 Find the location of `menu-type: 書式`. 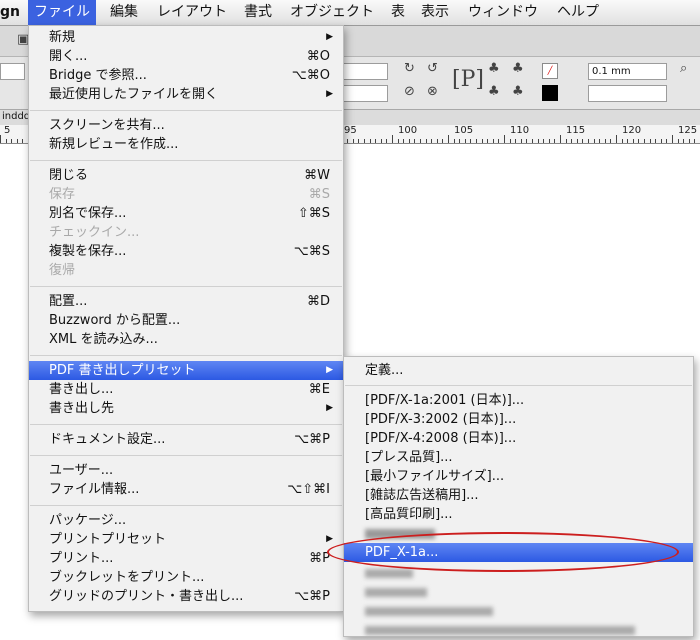

menu-type: 書式 is located at coordinates (258, 12).